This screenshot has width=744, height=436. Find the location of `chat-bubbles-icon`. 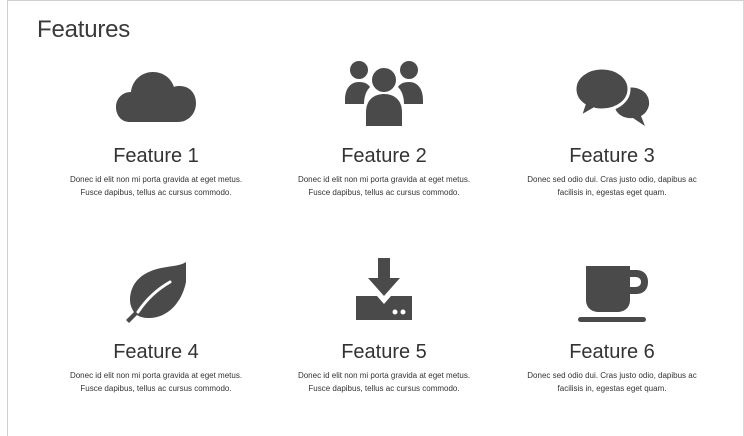

chat-bubbles-icon is located at coordinates (612, 96).